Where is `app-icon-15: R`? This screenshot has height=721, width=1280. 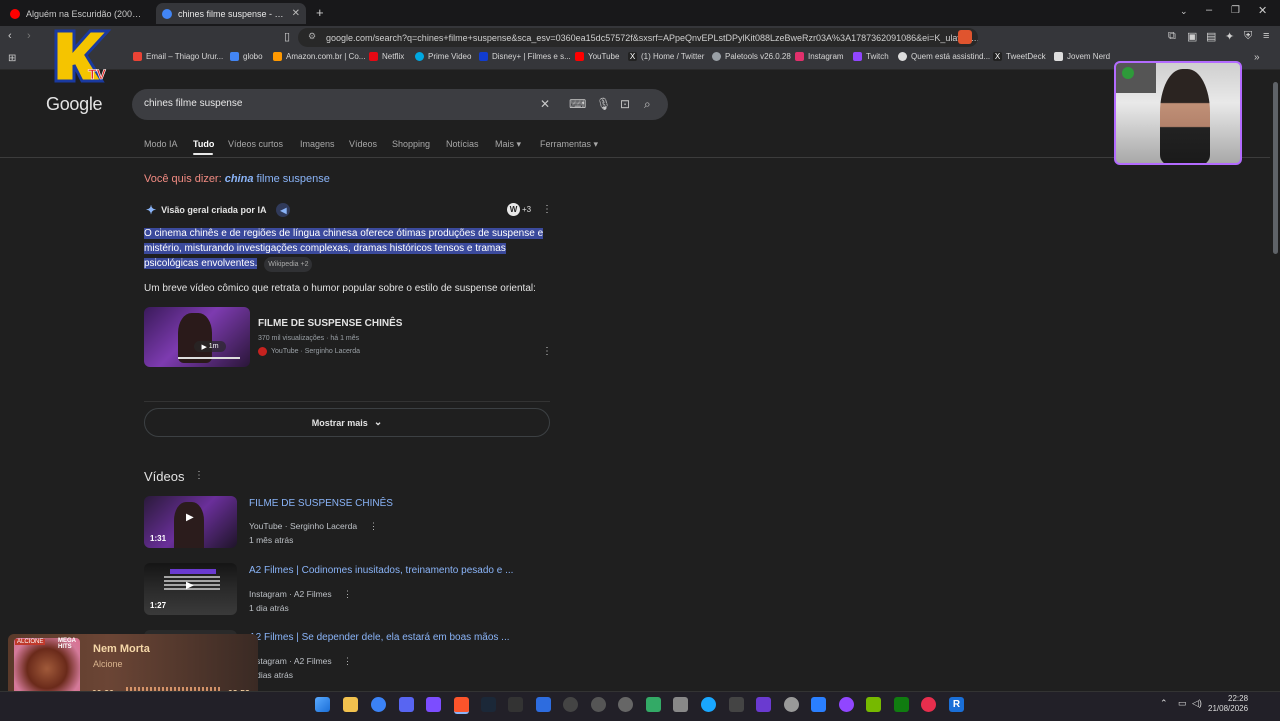 app-icon-15: R is located at coordinates (956, 704).